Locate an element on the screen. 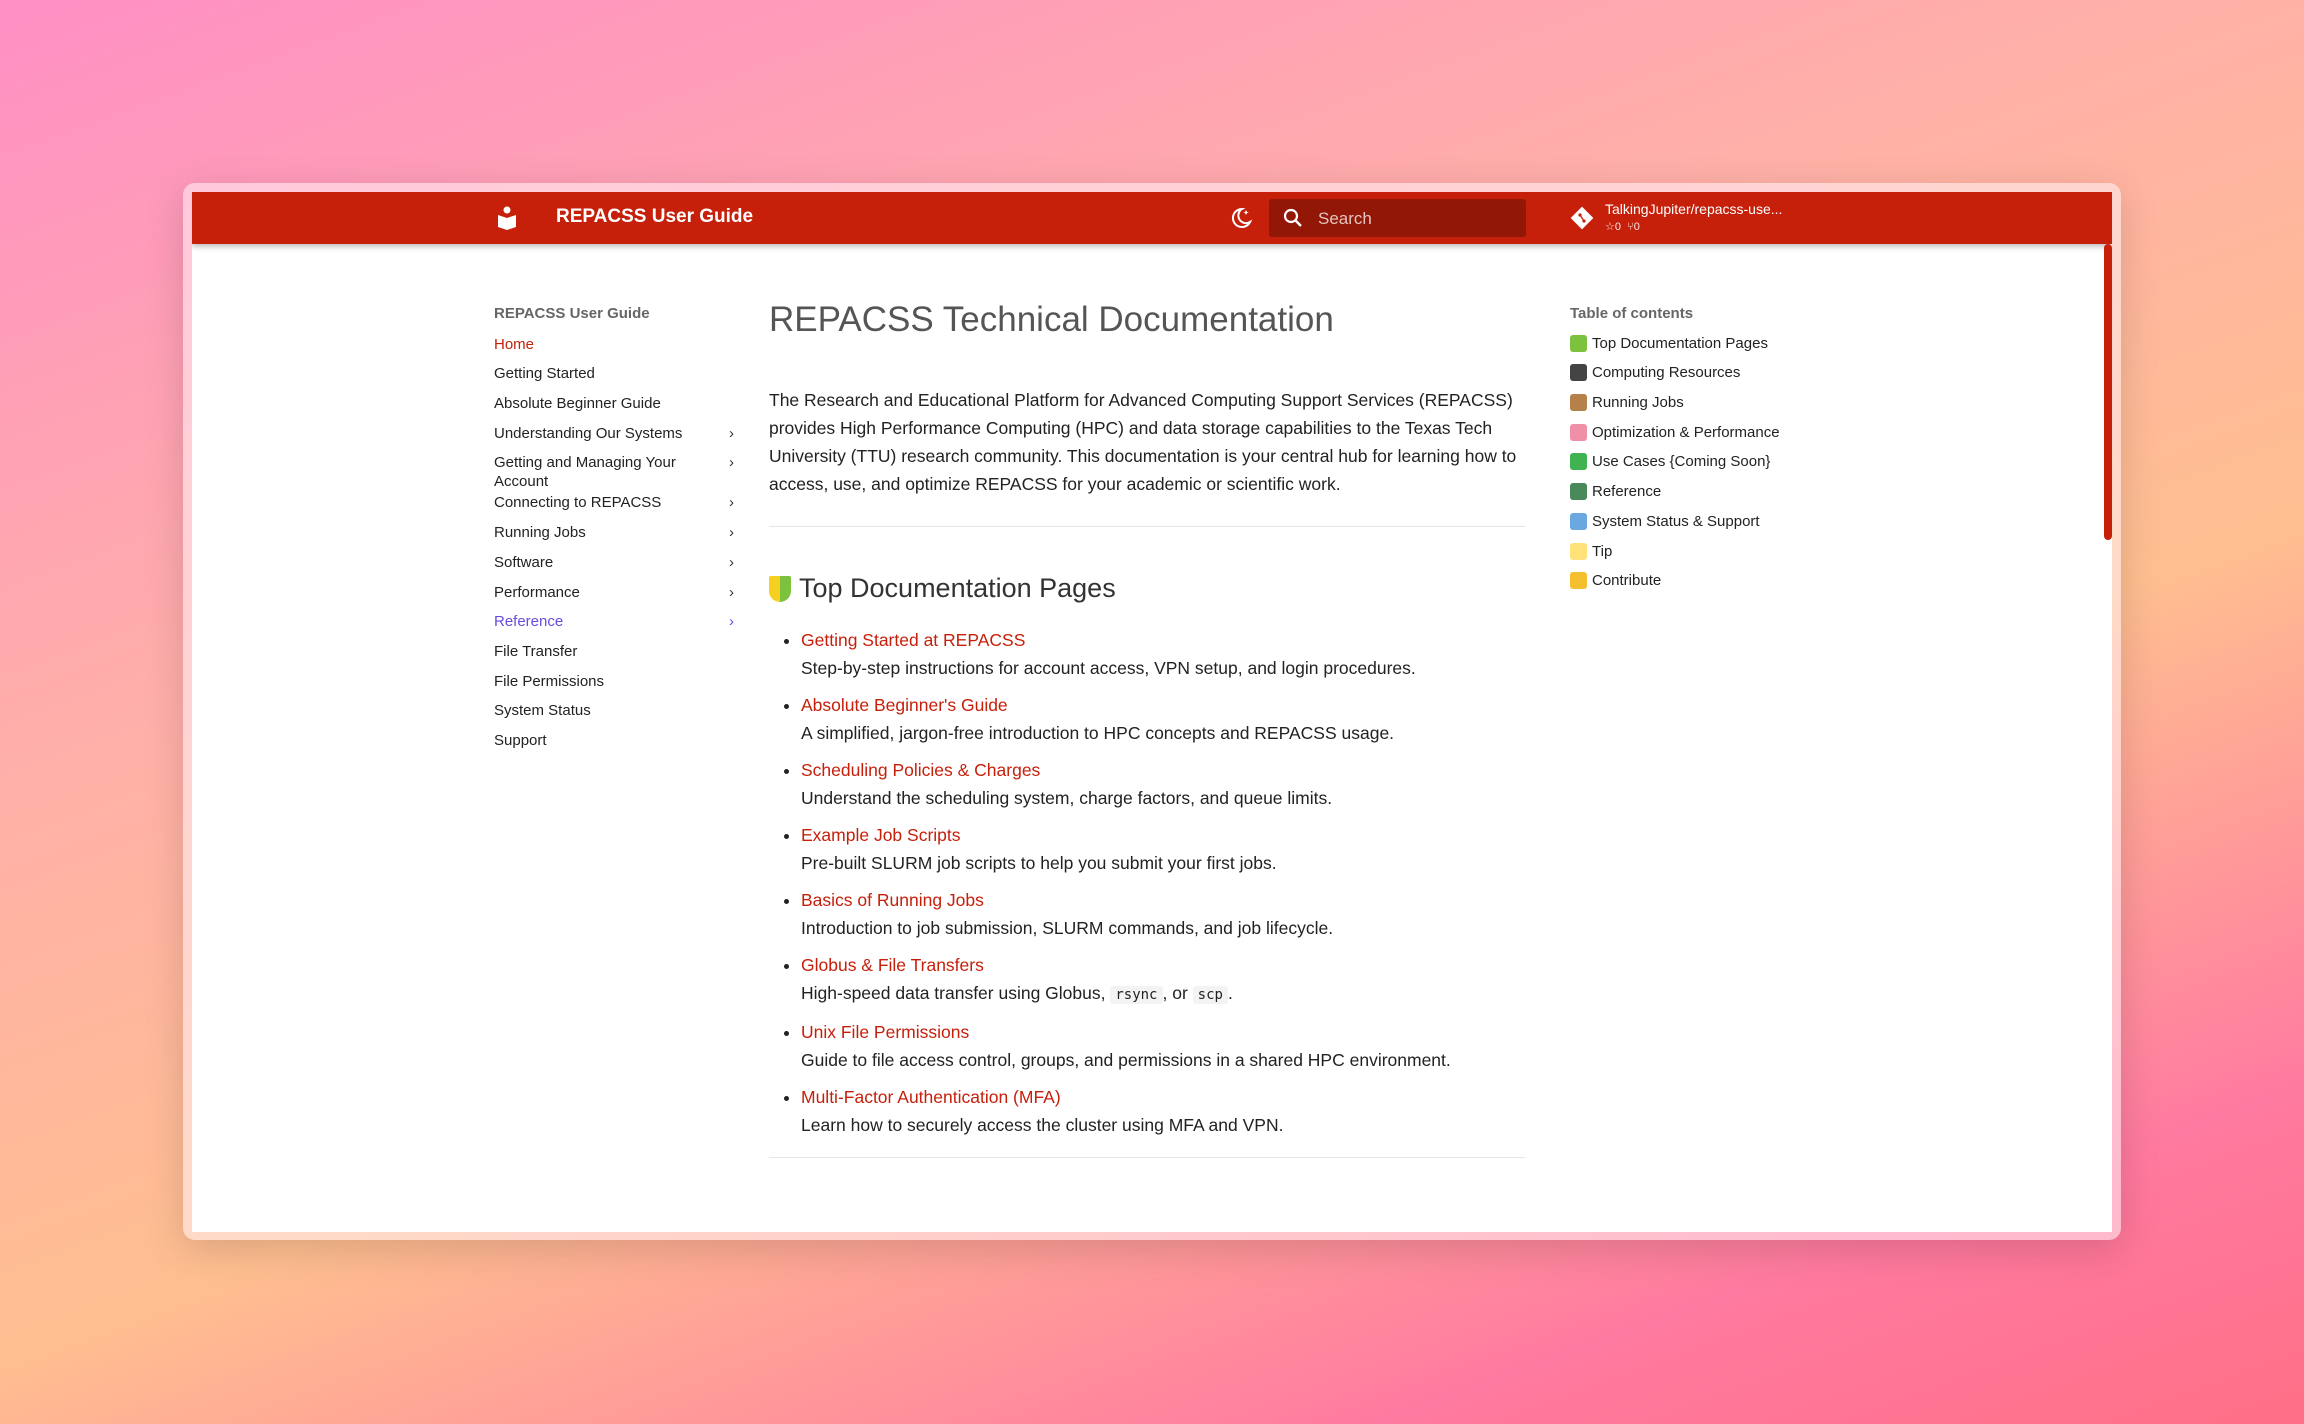 The height and width of the screenshot is (1424, 2304). sidebar-item-running-jobs: Running Jobs › is located at coordinates (614, 538).